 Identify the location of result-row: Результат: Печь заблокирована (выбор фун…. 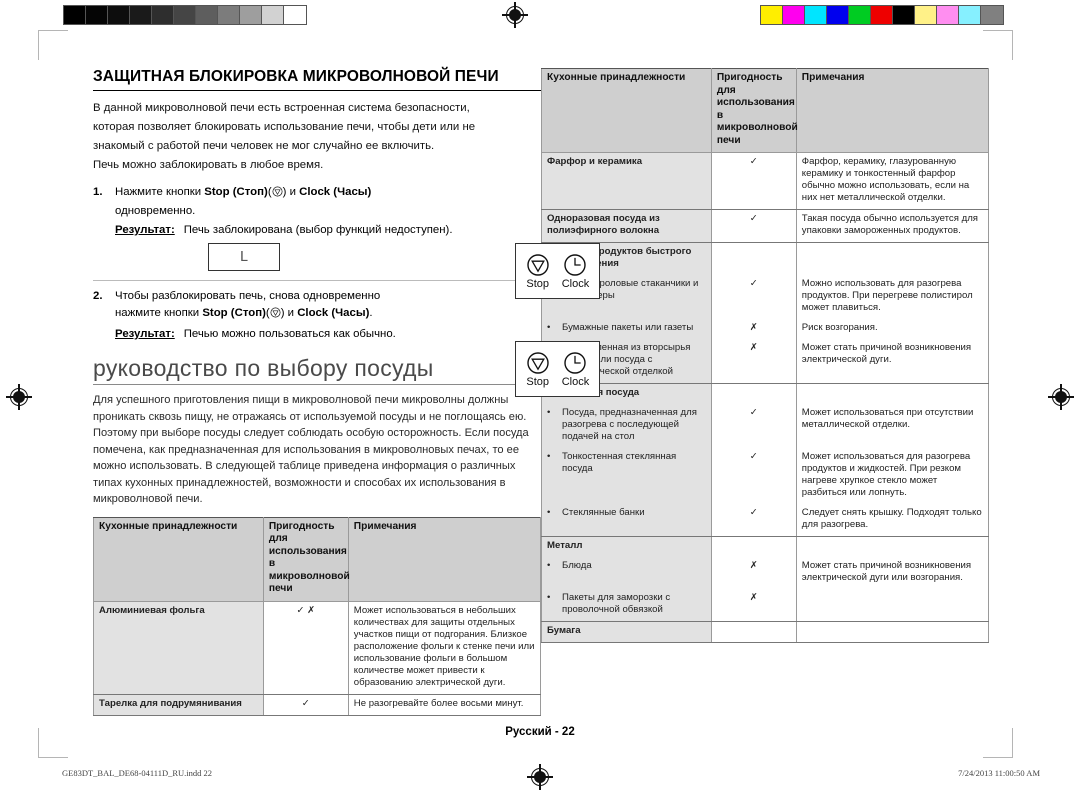
(328, 230).